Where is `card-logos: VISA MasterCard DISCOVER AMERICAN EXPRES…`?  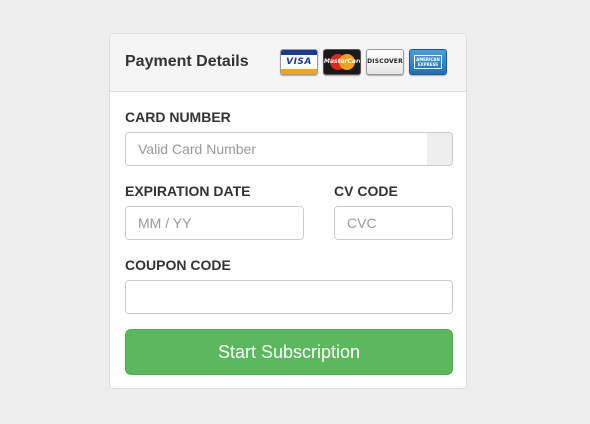
card-logos: VISA MasterCard DISCOVER AMERICAN EXPRES… is located at coordinates (363, 62).